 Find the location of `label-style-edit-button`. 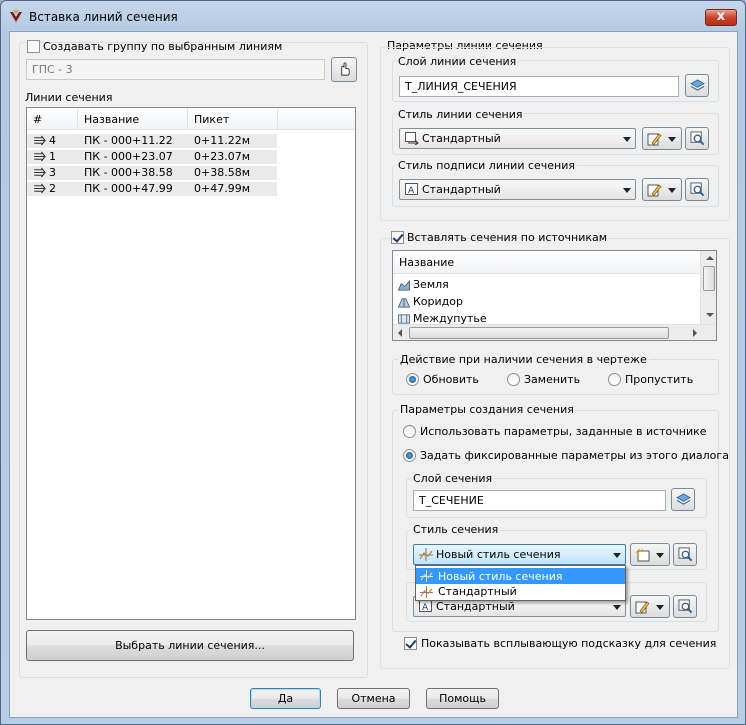

label-style-edit-button is located at coordinates (662, 189).